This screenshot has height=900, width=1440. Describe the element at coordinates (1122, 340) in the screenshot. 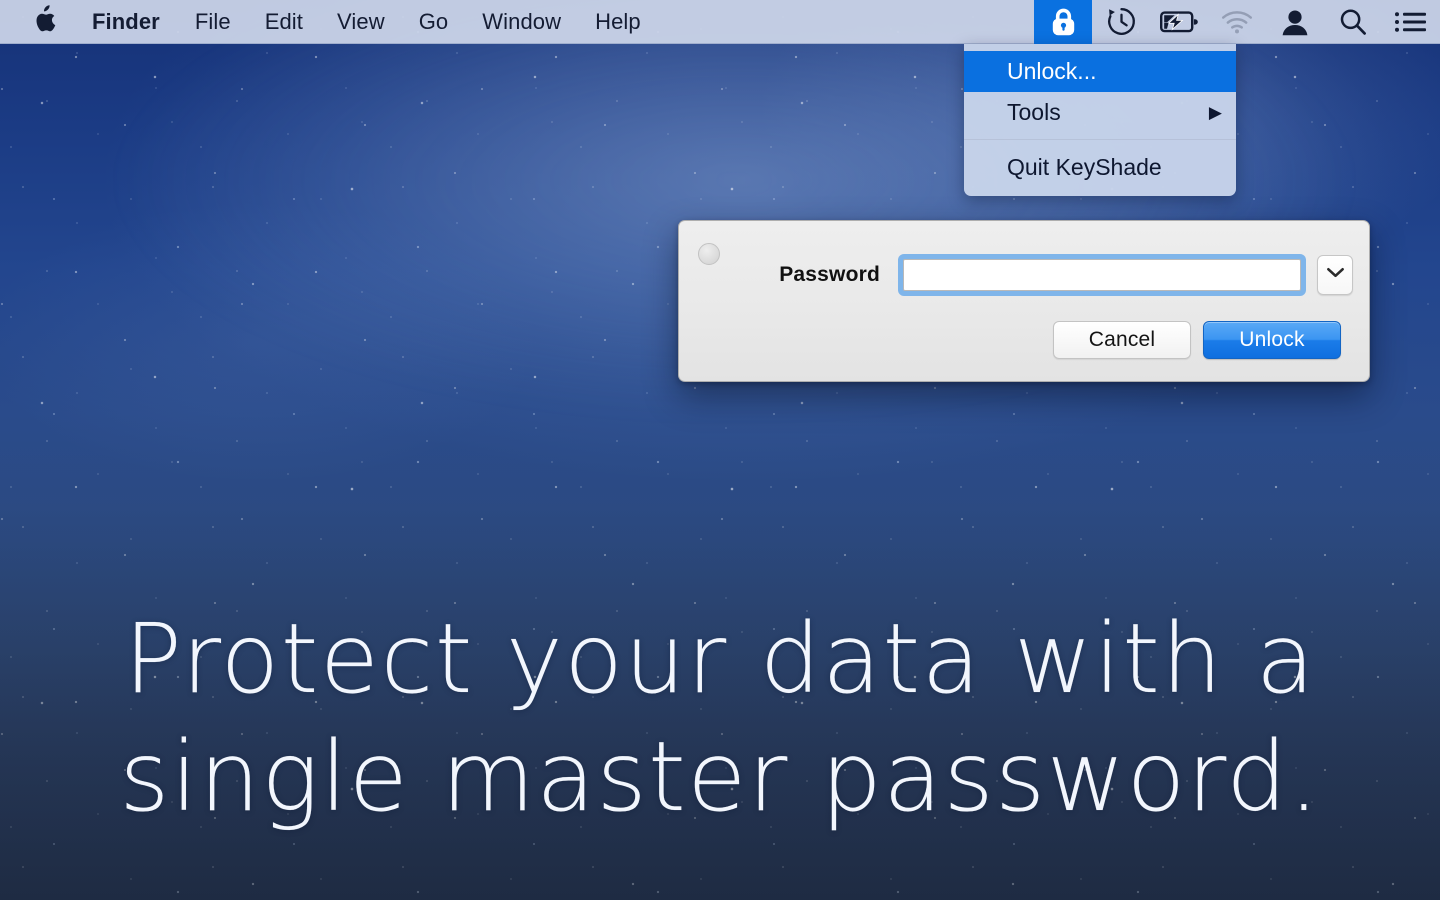

I see `cancel-button: Cancel` at that location.